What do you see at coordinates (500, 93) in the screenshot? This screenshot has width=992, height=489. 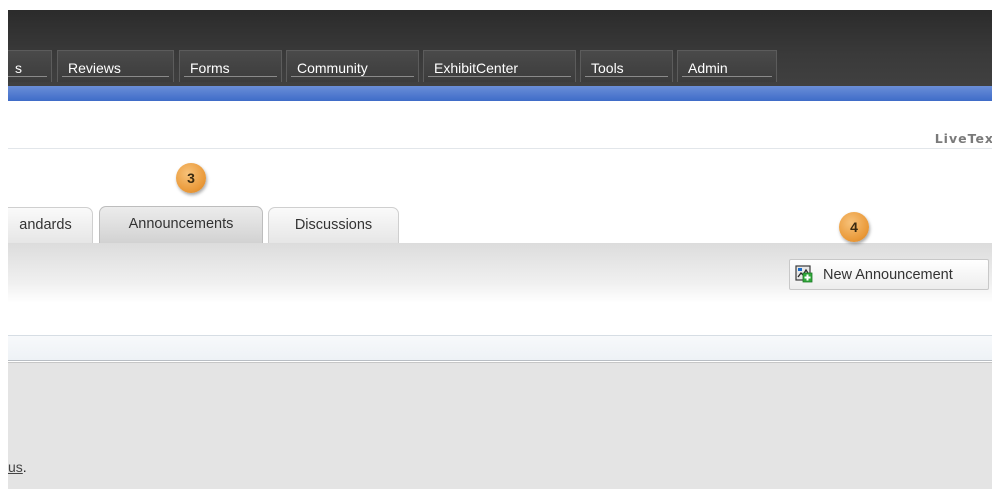 I see `accent-bar` at bounding box center [500, 93].